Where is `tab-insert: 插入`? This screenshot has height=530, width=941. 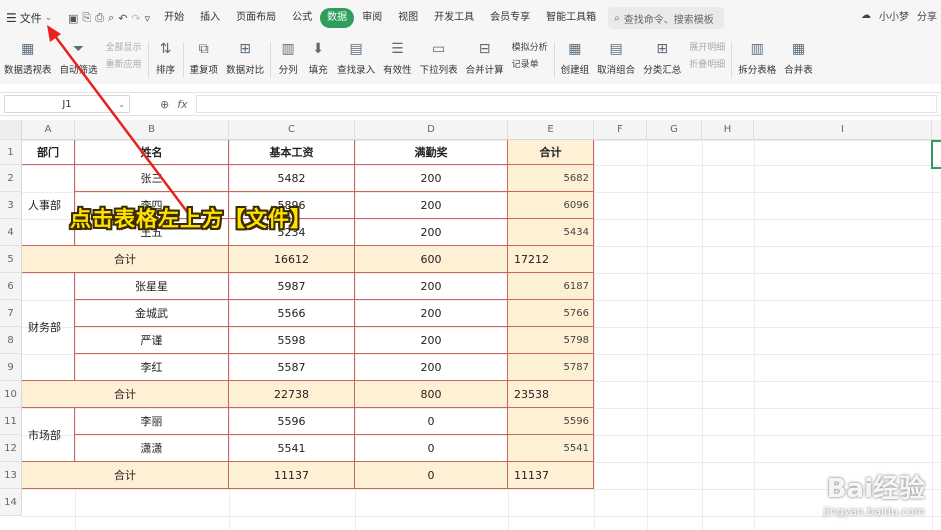 tab-insert: 插入 is located at coordinates (210, 18).